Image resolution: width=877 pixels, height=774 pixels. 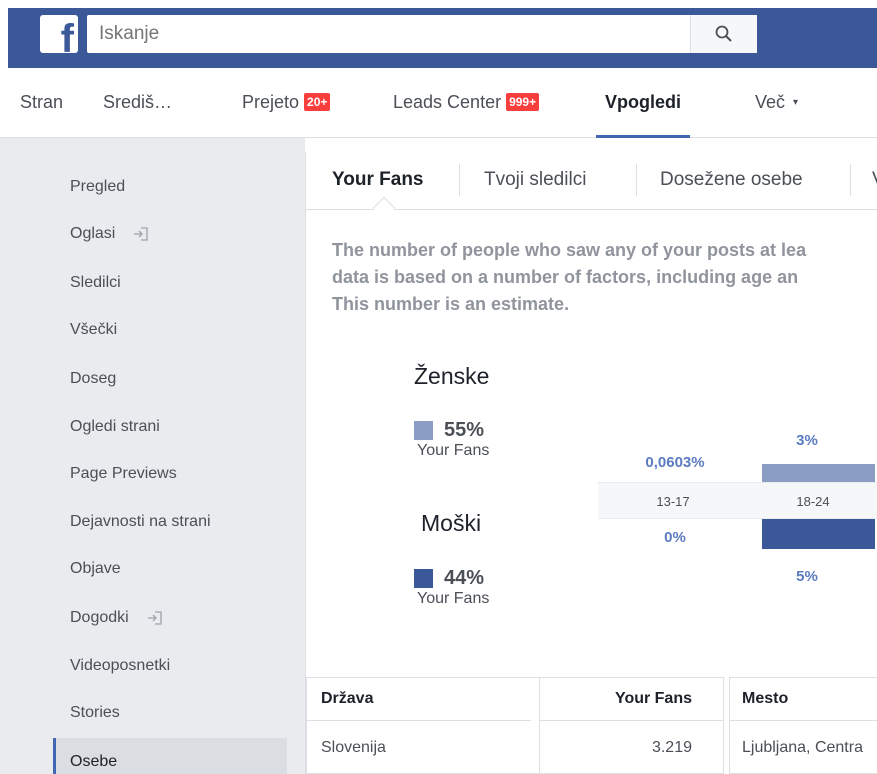 What do you see at coordinates (170, 330) in the screenshot?
I see `sidebar-item-vsecki: Všečki` at bounding box center [170, 330].